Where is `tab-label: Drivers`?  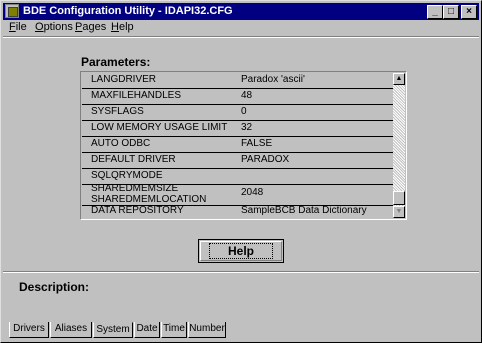
tab-label: Drivers is located at coordinates (29, 328).